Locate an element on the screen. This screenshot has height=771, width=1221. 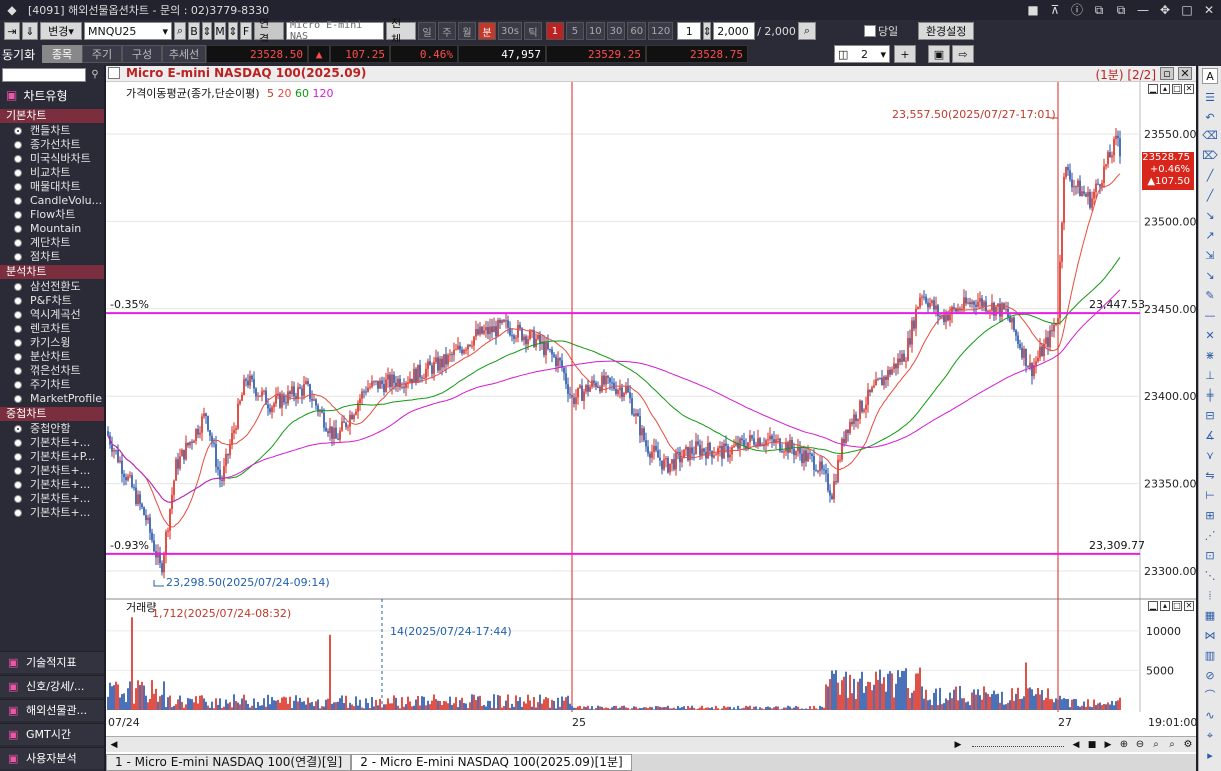
vpanel-max-icon: □ is located at coordinates (1177, 606).